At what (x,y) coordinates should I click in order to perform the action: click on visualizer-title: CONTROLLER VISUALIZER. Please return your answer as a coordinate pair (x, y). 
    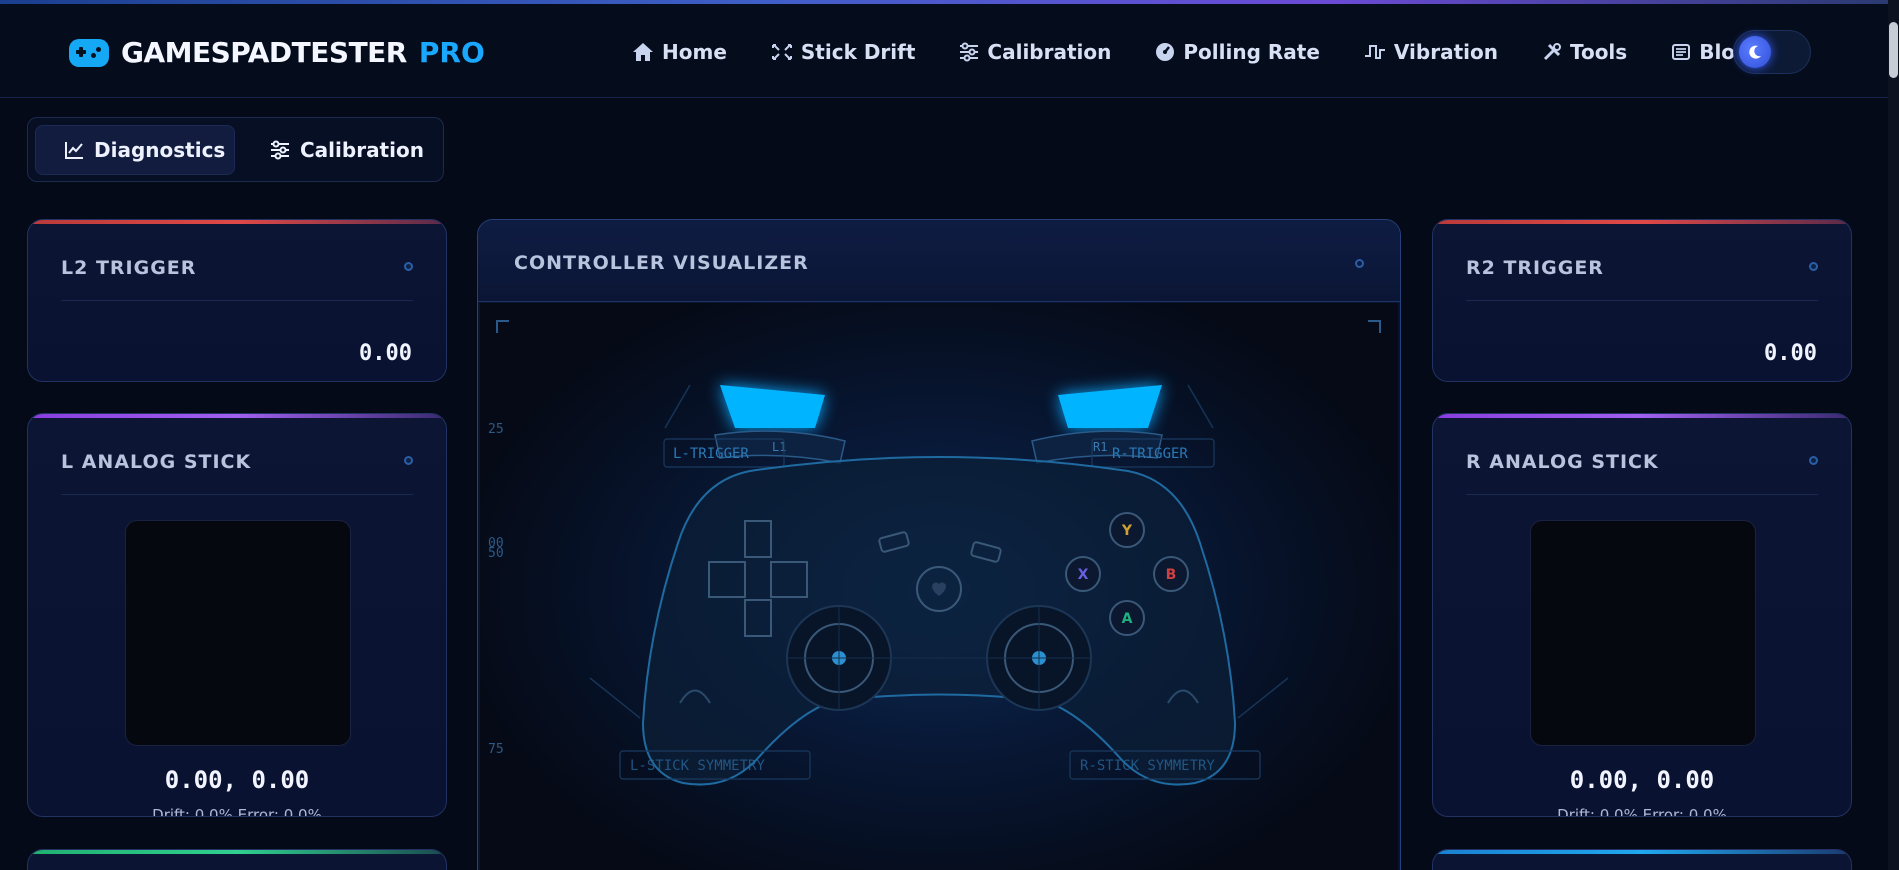
    Looking at the image, I should click on (661, 263).